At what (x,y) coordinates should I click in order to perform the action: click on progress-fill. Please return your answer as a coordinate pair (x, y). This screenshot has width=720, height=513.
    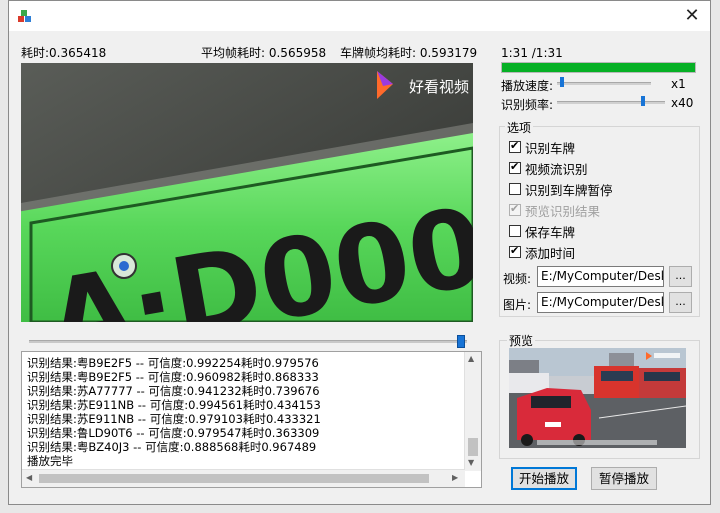
    Looking at the image, I should click on (598, 67).